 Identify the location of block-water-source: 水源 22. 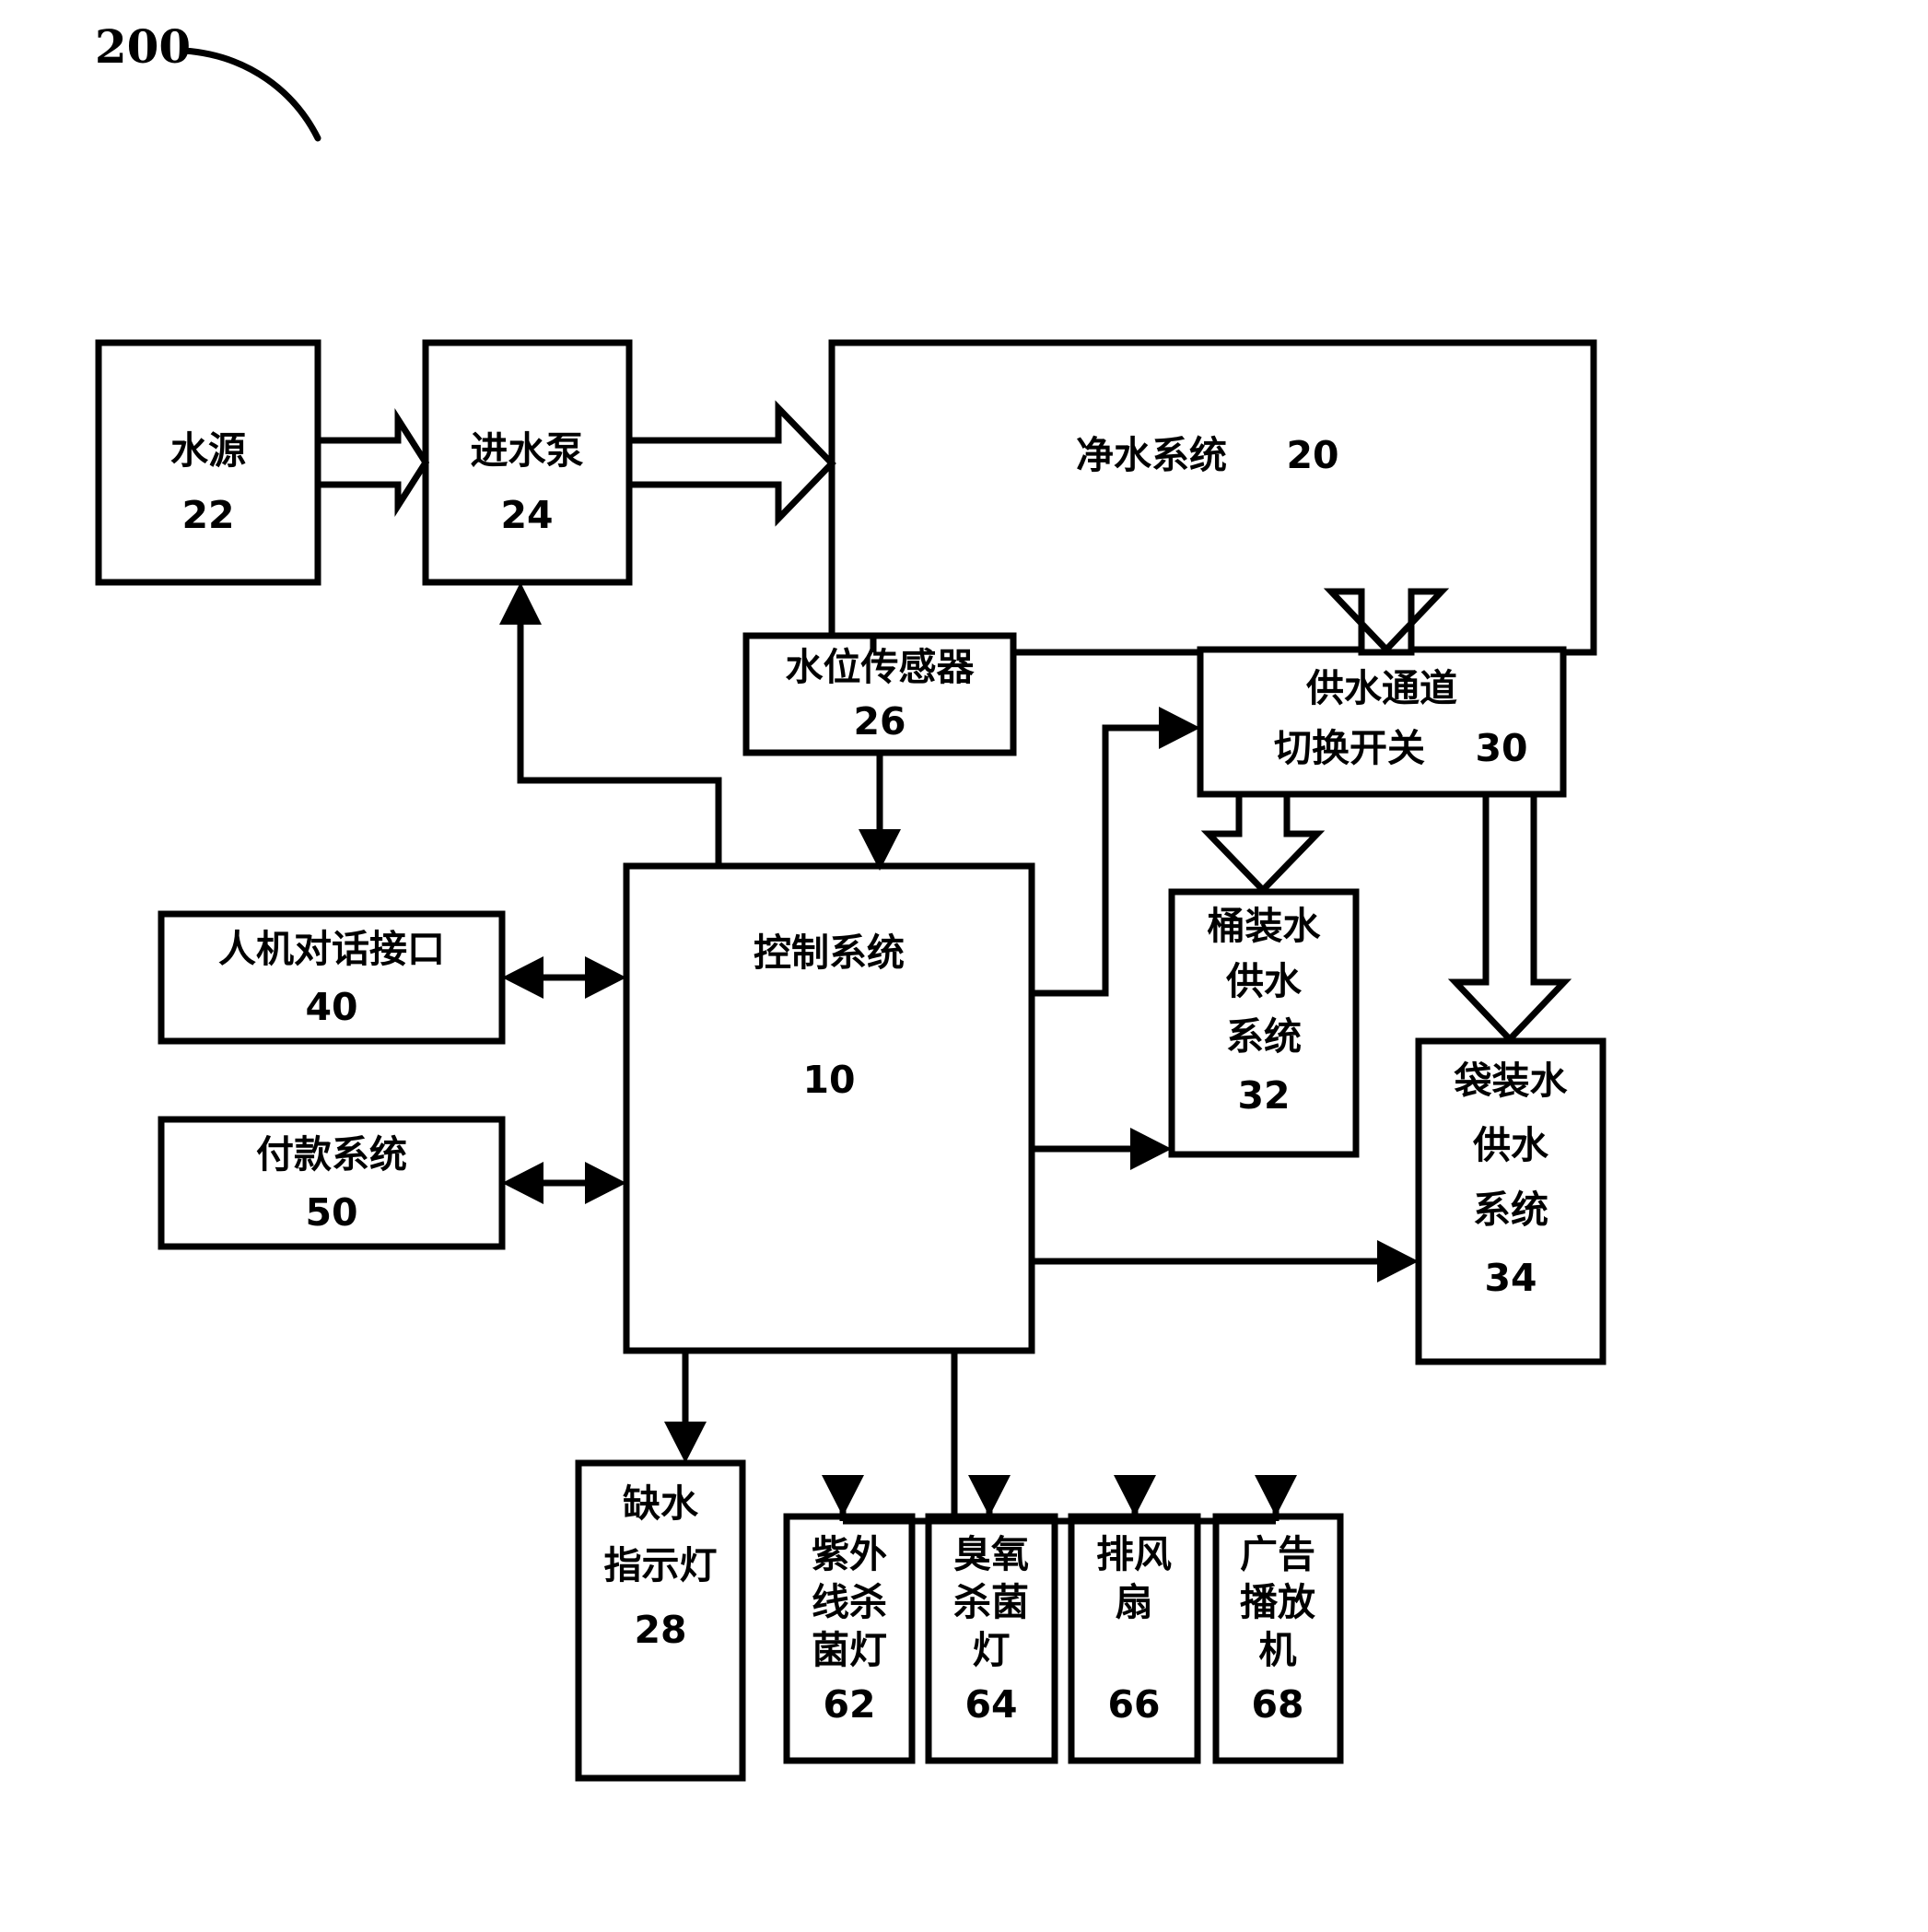
(208, 462).